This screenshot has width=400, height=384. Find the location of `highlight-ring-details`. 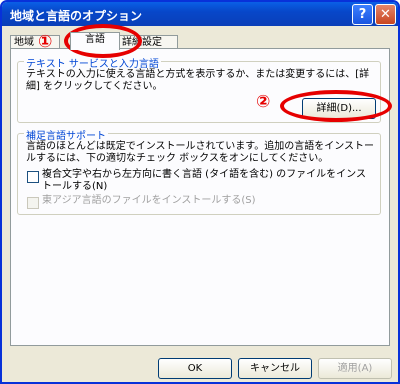

highlight-ring-details is located at coordinates (336, 106).